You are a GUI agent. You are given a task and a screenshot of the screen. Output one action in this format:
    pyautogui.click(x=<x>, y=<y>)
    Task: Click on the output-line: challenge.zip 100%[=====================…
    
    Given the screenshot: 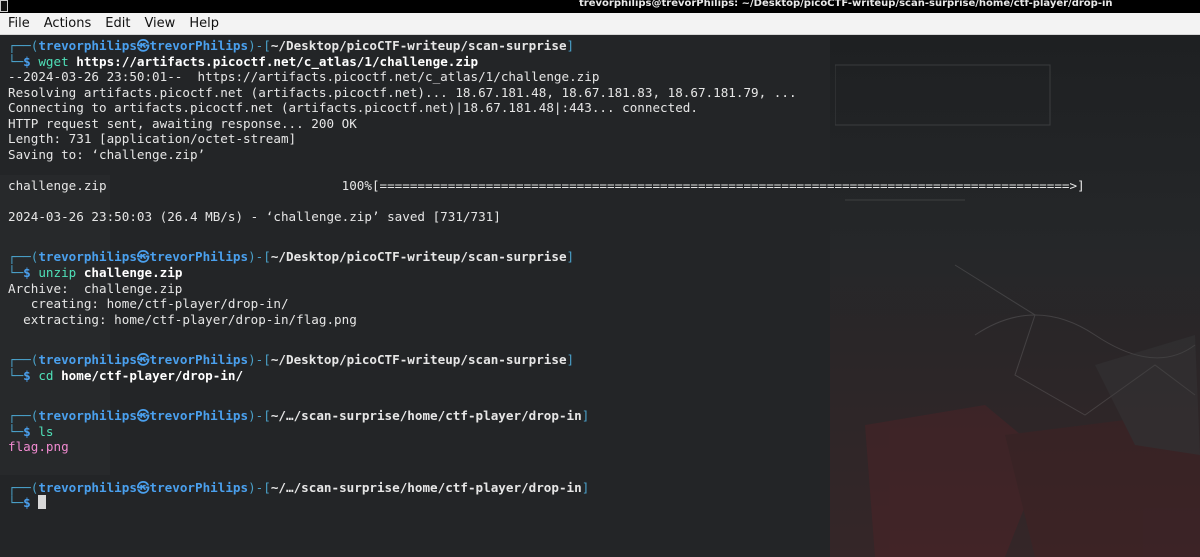 What is the action you would take?
    pyautogui.click(x=546, y=186)
    